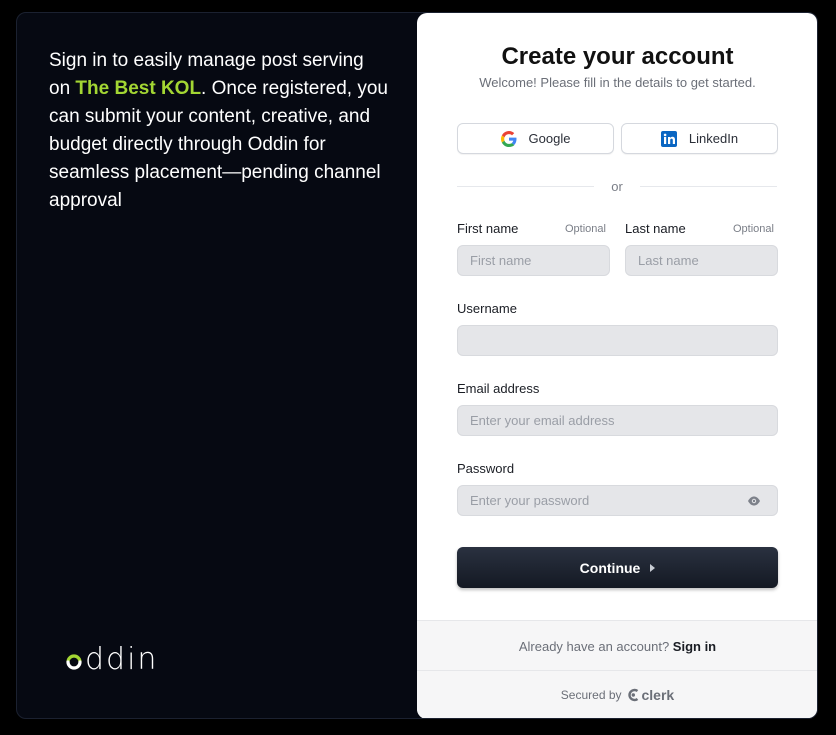  I want to click on card-title: Create your account, so click(617, 56).